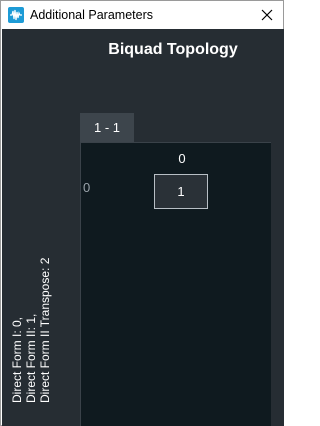 The width and height of the screenshot is (320, 426). I want to click on tab-1-1: 1 - 1, so click(107, 127).